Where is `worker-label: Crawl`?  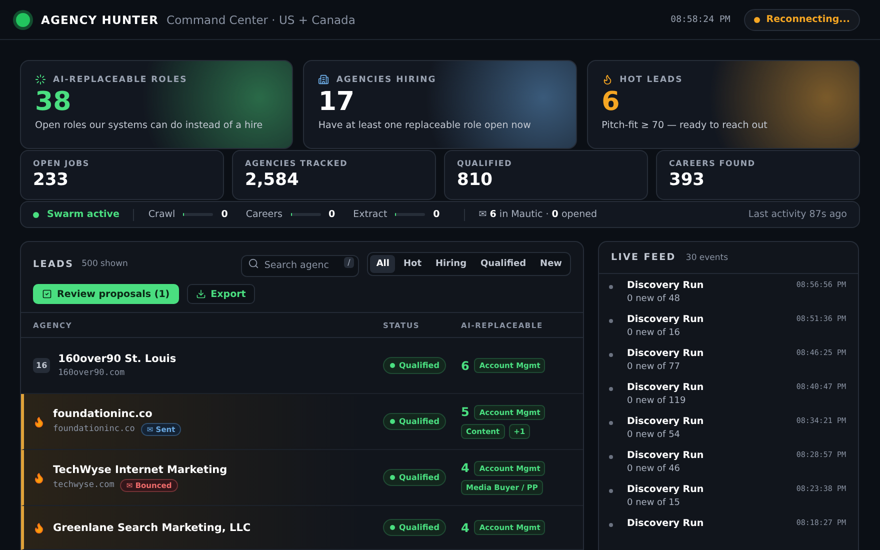 worker-label: Crawl is located at coordinates (162, 214).